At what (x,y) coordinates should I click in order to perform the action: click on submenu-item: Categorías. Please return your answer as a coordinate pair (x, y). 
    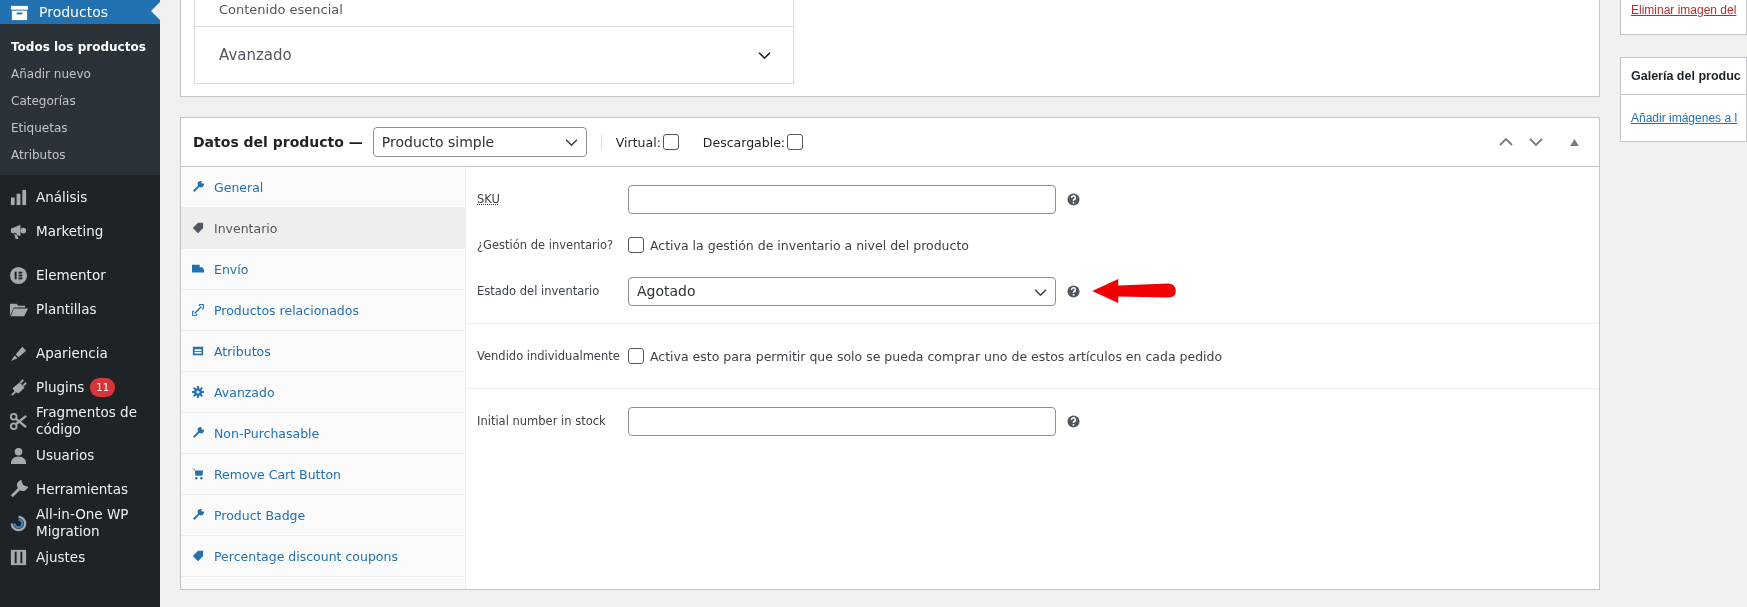
    Looking at the image, I should click on (80, 101).